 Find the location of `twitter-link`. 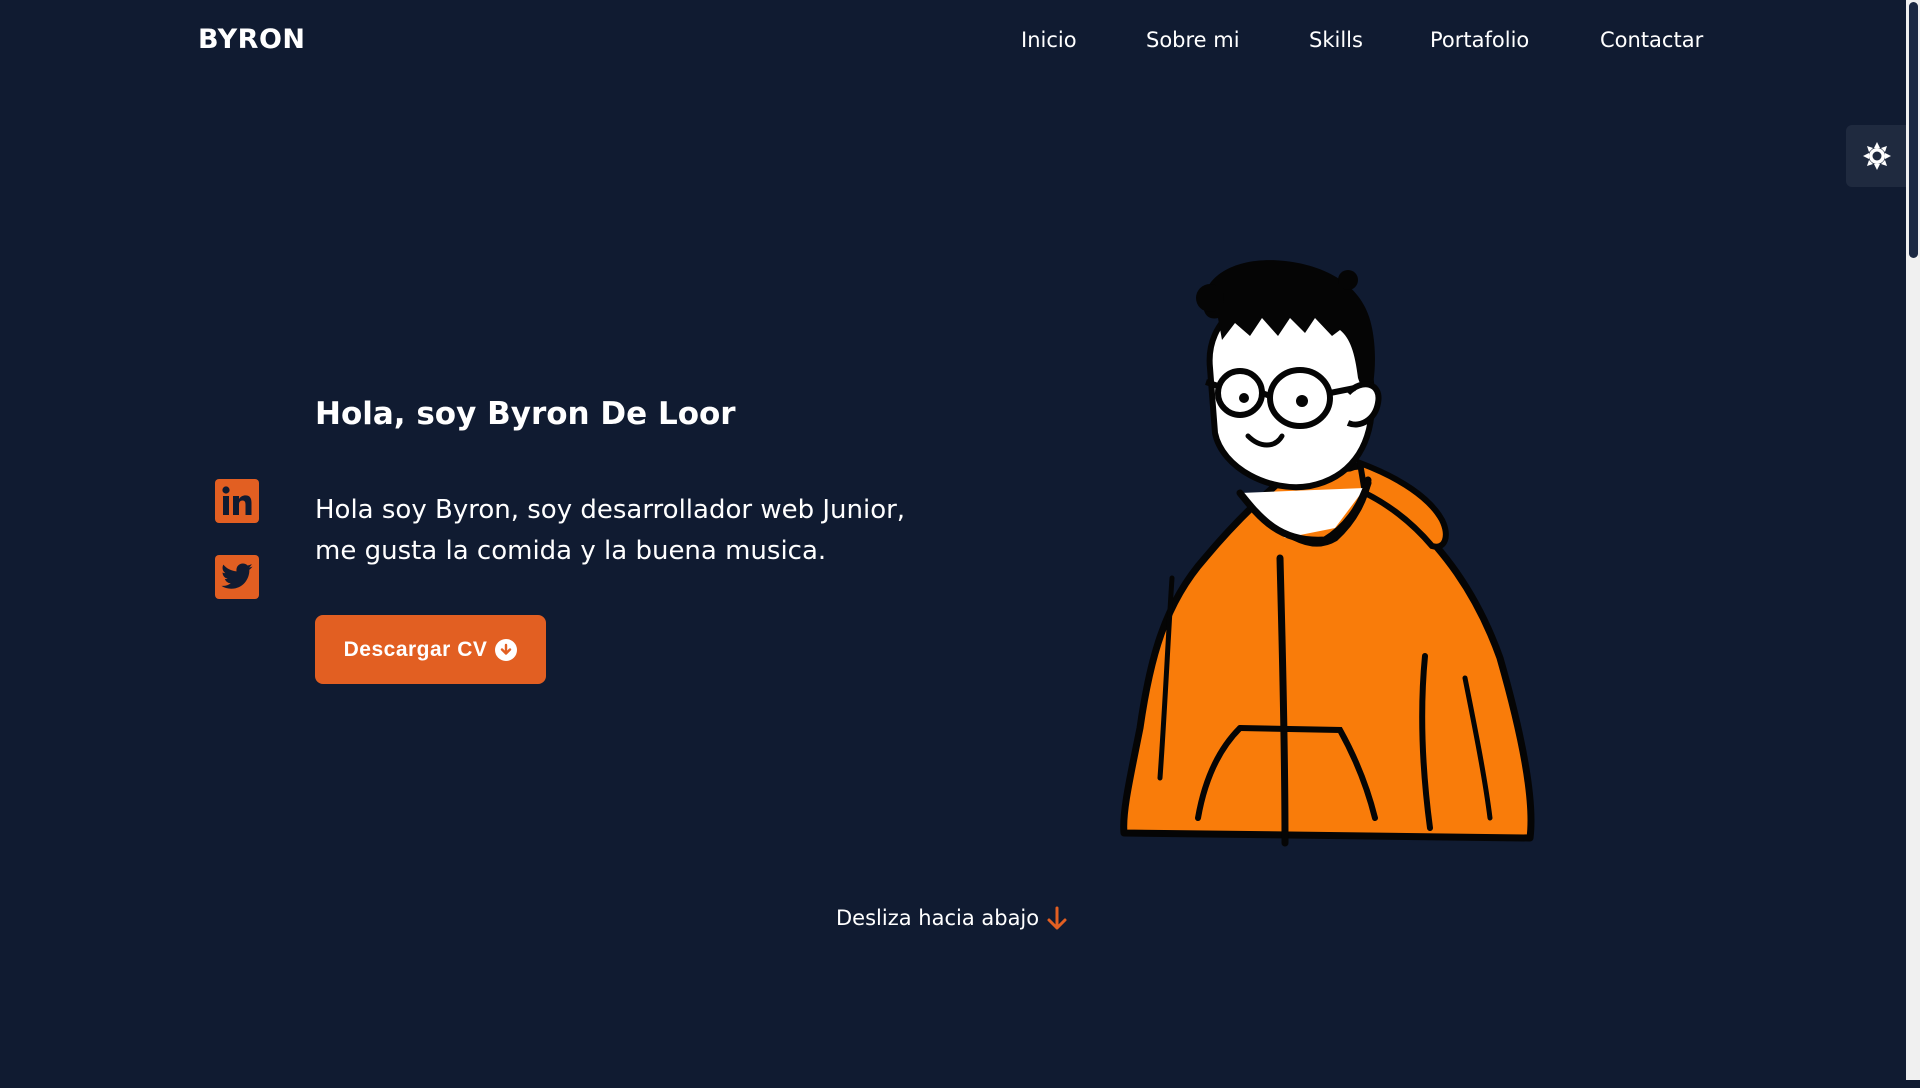

twitter-link is located at coordinates (237, 577).